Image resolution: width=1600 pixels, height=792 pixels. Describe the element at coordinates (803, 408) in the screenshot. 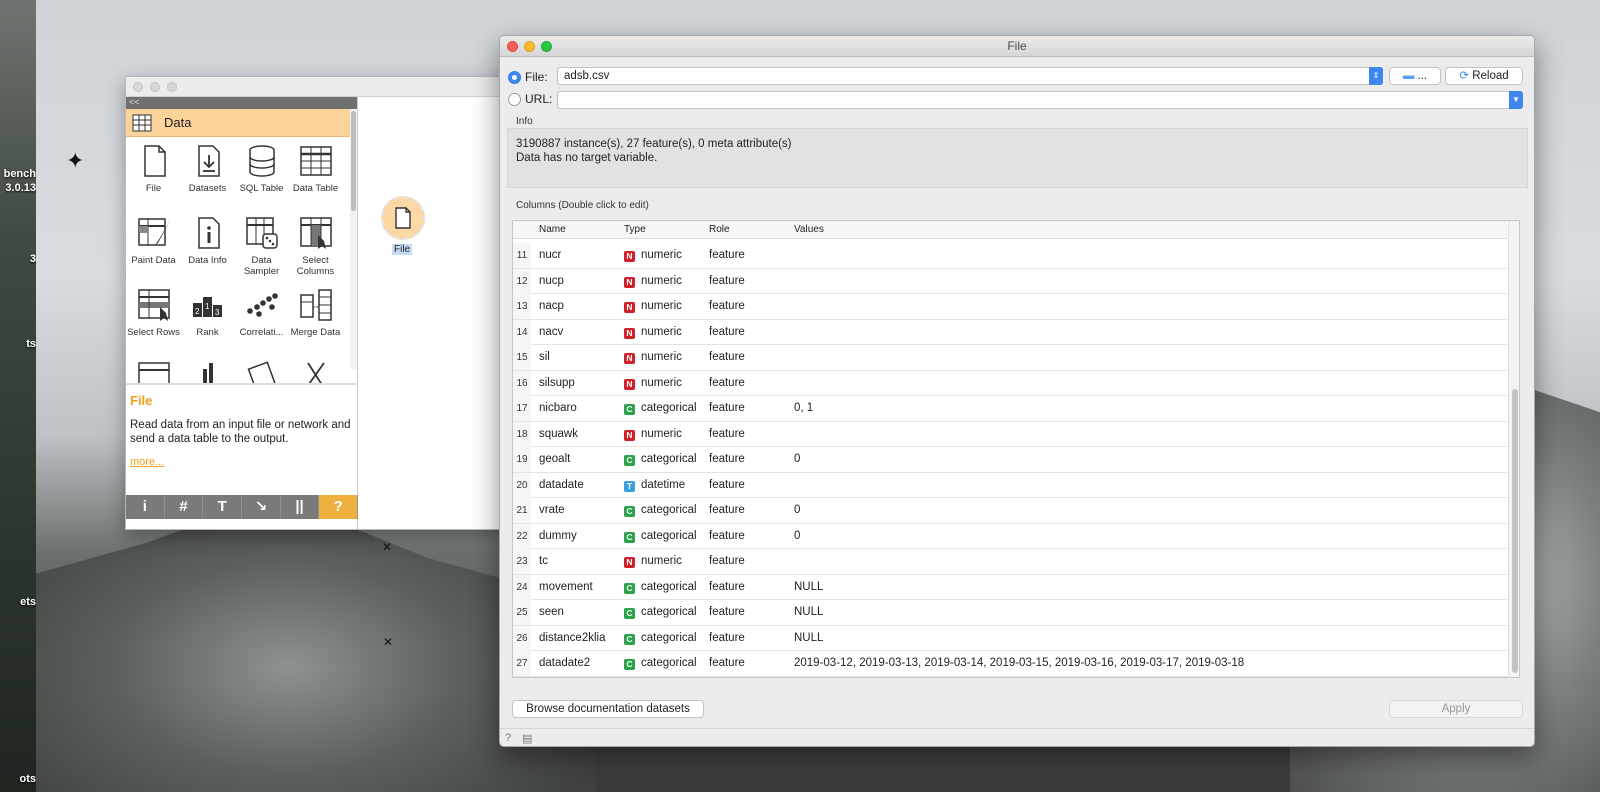

I see `column-values-cell: 0, 1` at that location.